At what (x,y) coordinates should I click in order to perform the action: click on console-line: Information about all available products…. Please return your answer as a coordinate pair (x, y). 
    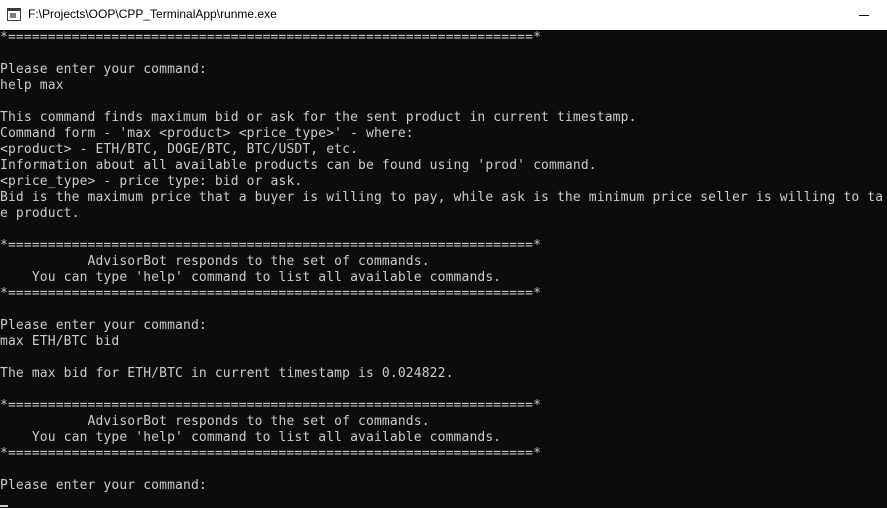
    Looking at the image, I should click on (298, 165).